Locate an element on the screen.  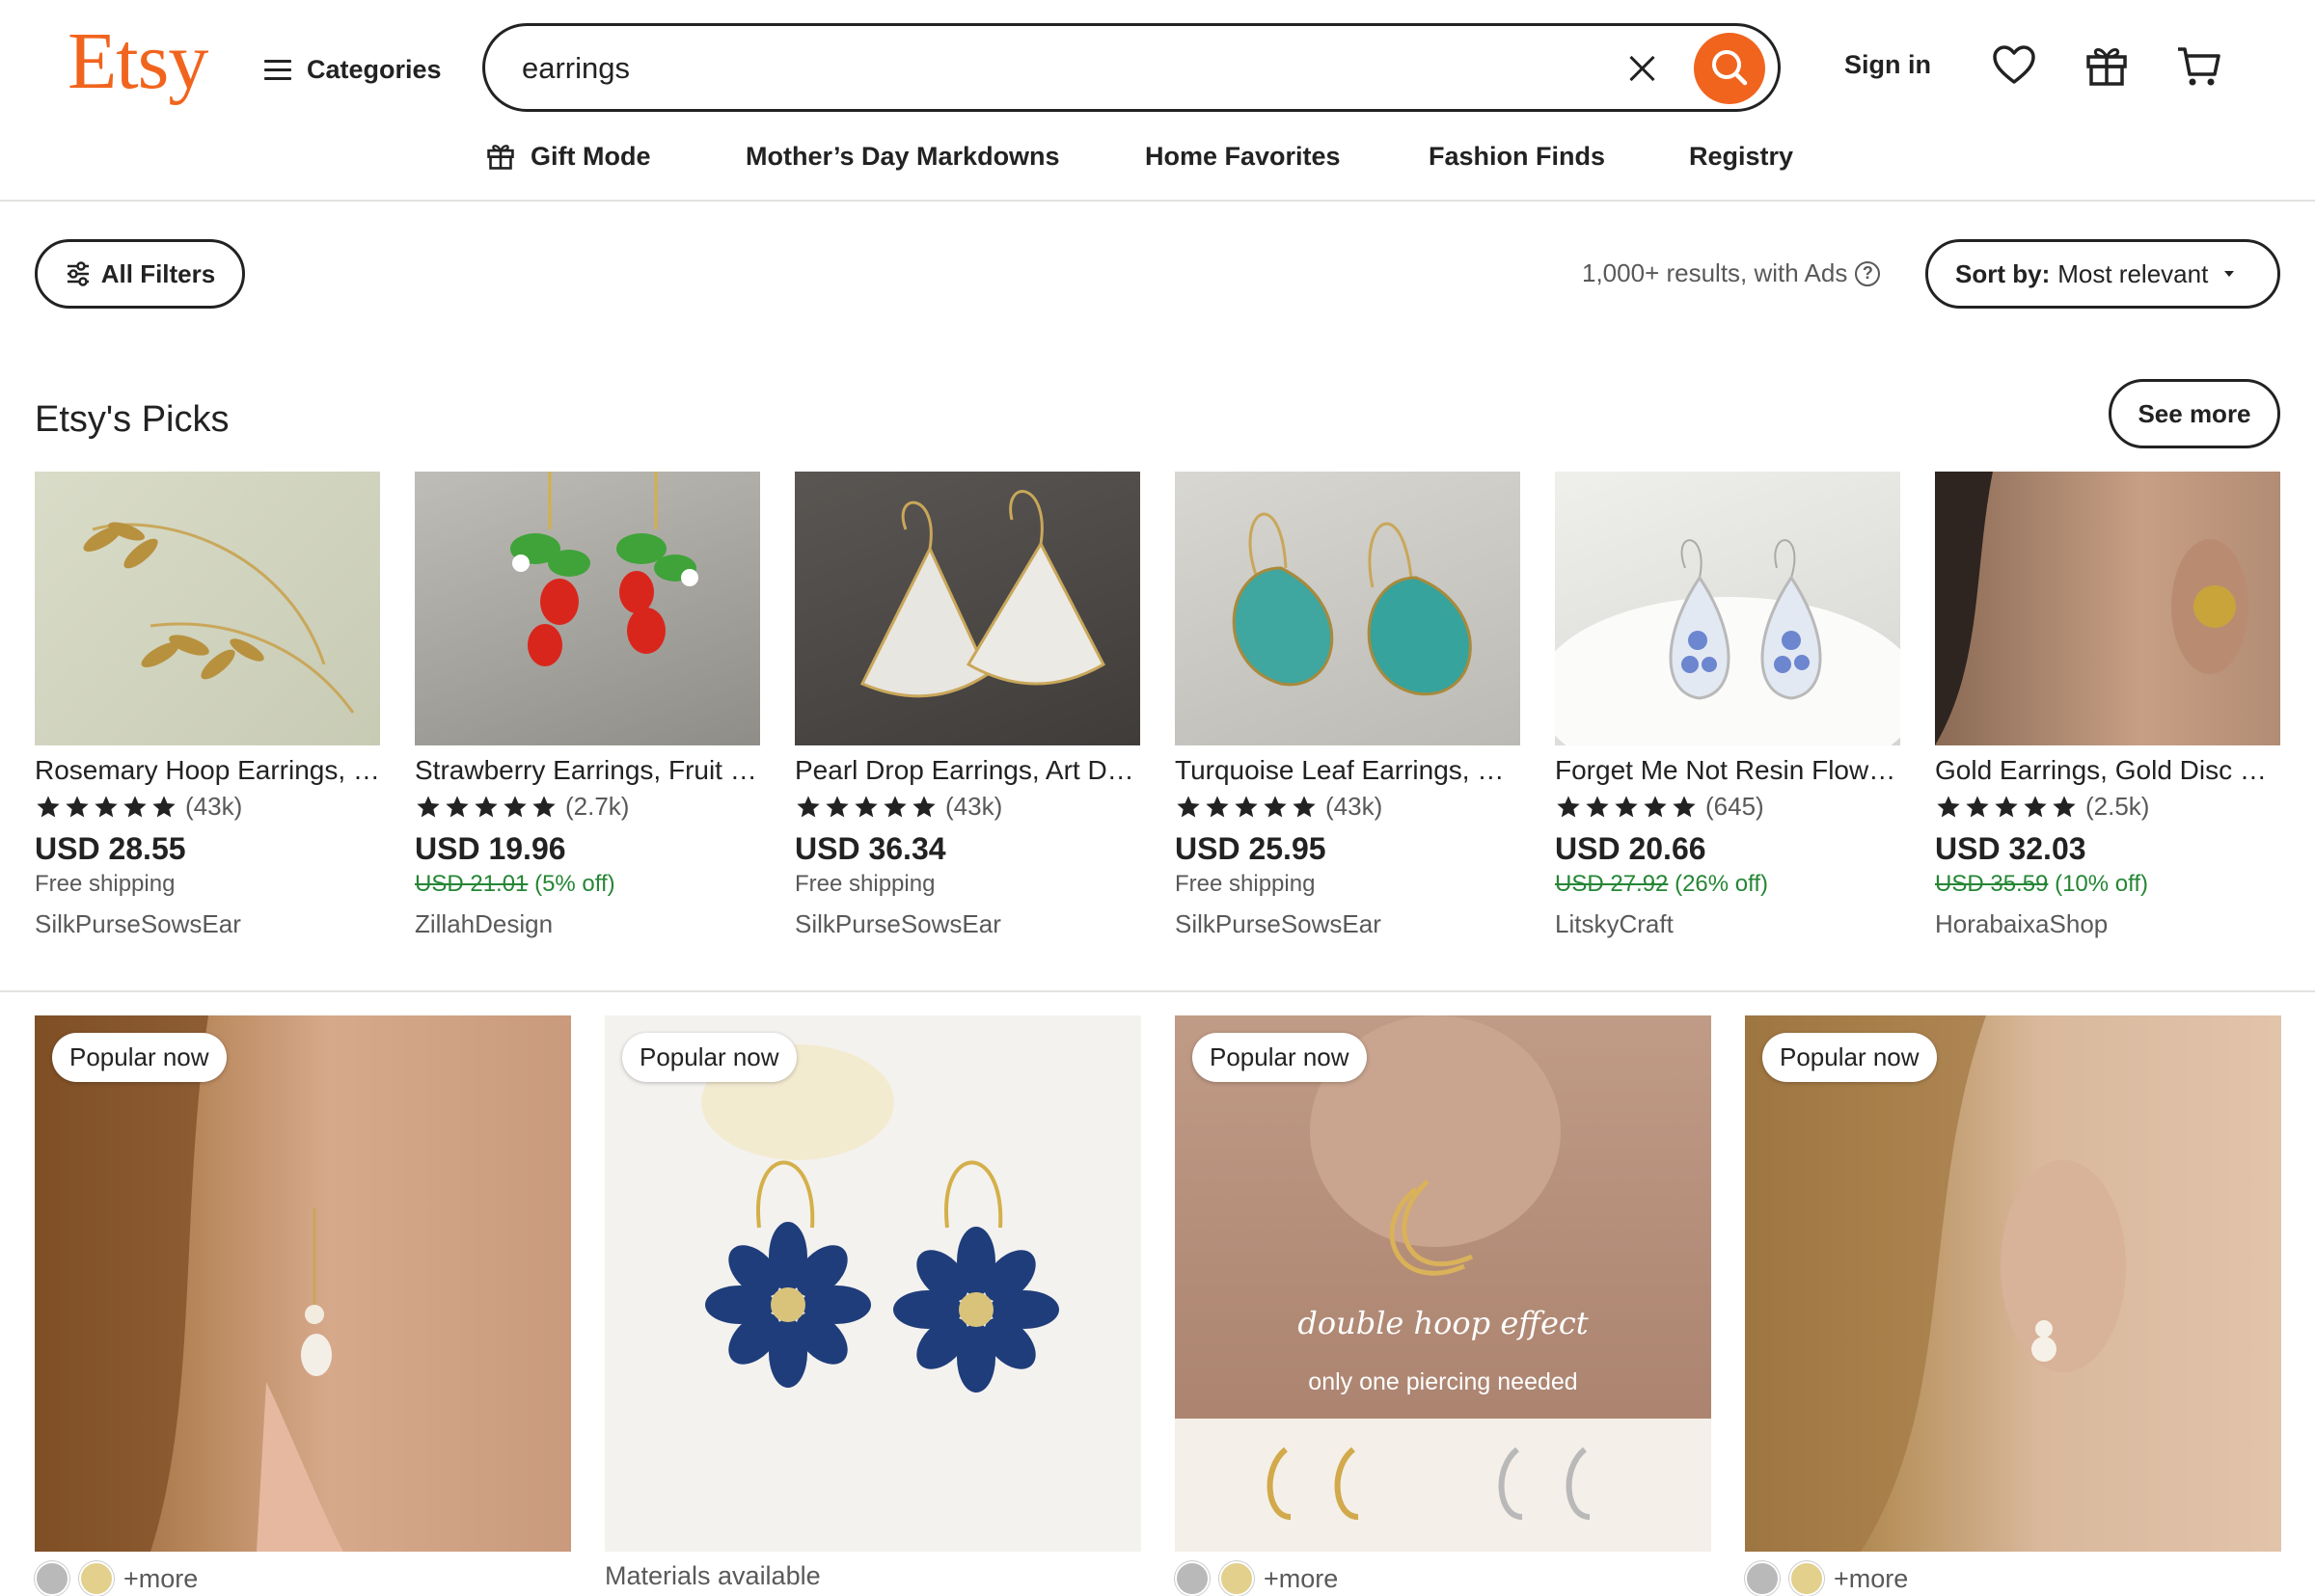
discount-info: USD 35.59 (10% off) is located at coordinates (2107, 888).